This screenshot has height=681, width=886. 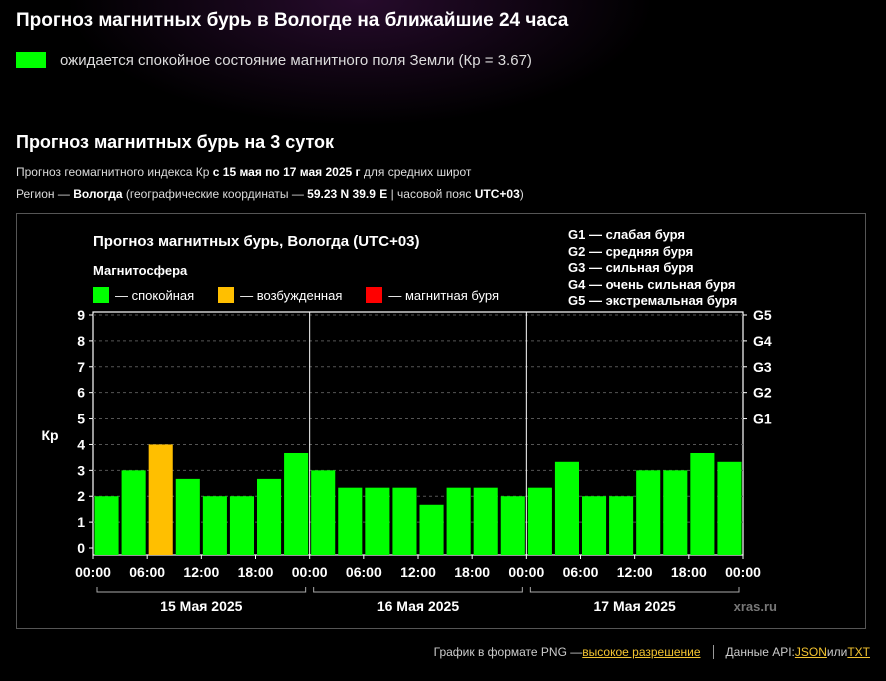 I want to click on storm-level-g5: G5 — экстремальная буря, so click(x=653, y=300).